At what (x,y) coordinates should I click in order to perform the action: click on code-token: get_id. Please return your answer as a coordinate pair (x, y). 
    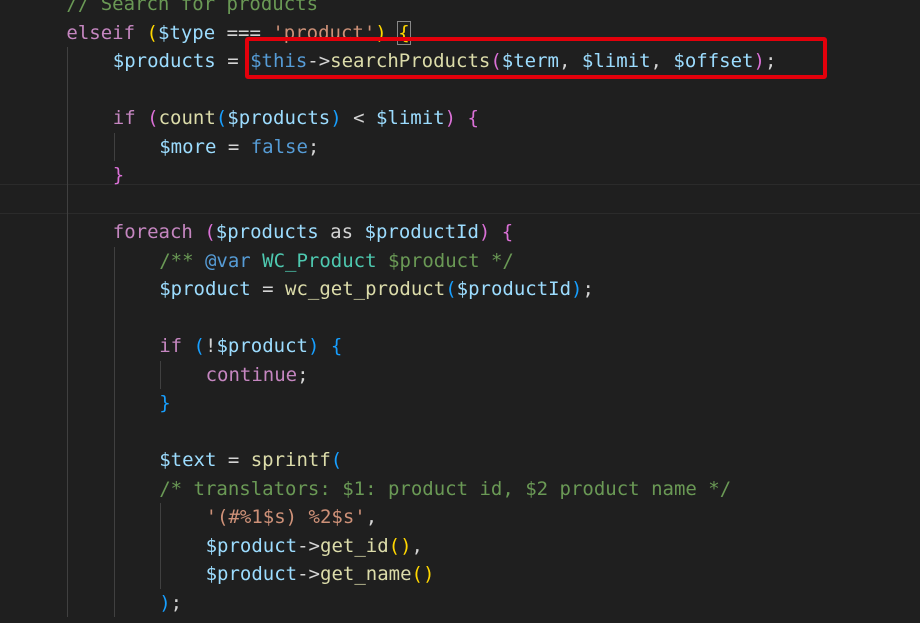
    Looking at the image, I should click on (354, 545).